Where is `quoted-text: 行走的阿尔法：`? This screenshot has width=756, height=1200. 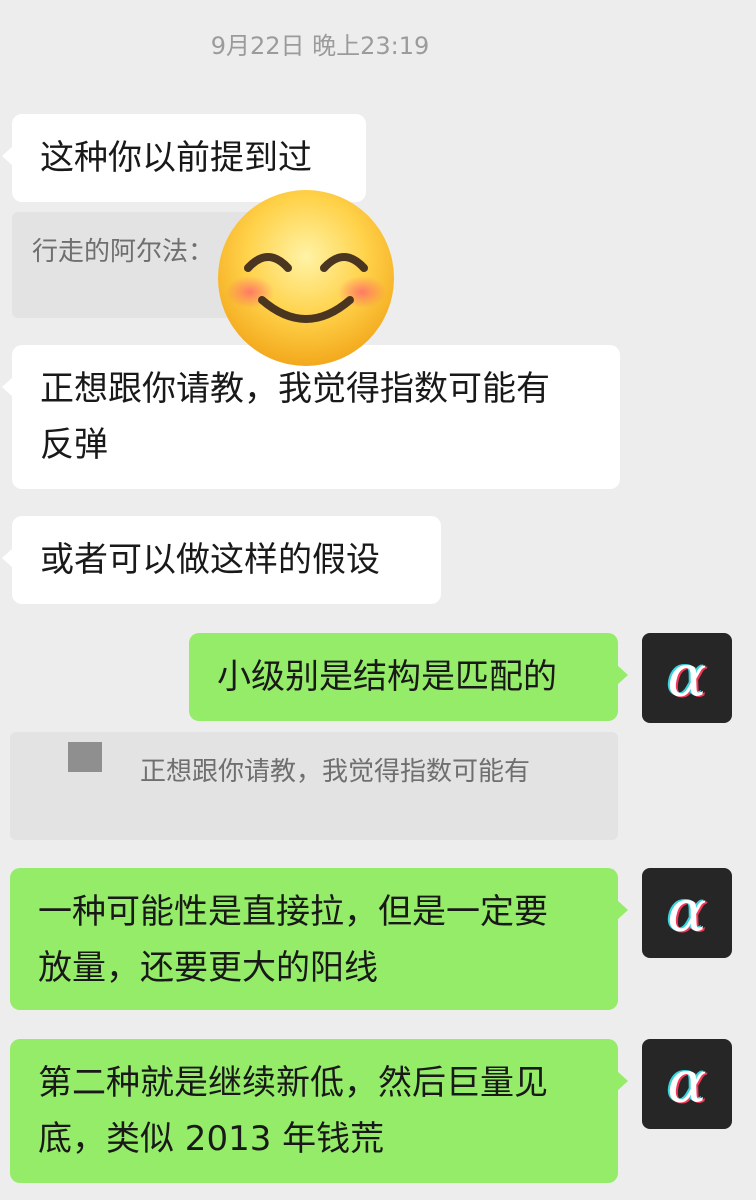
quoted-text: 行走的阿尔法： is located at coordinates (123, 252).